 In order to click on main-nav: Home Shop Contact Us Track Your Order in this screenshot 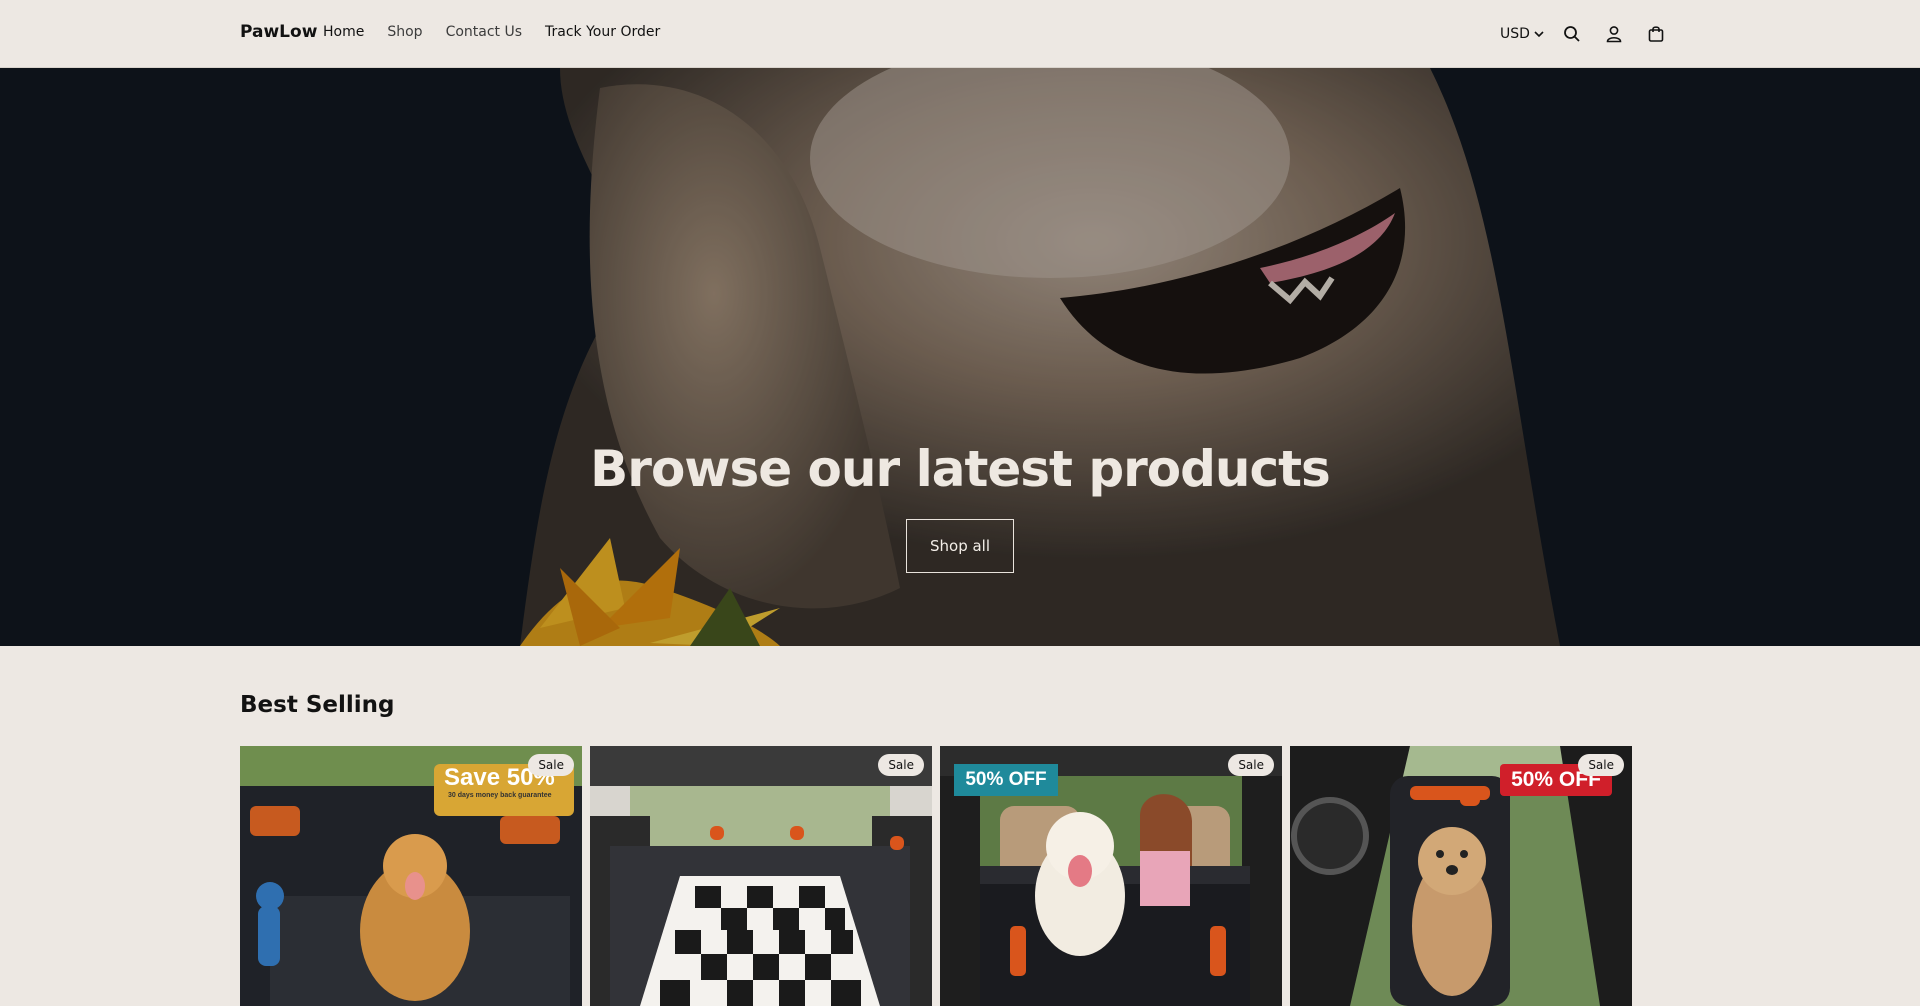, I will do `click(491, 32)`.